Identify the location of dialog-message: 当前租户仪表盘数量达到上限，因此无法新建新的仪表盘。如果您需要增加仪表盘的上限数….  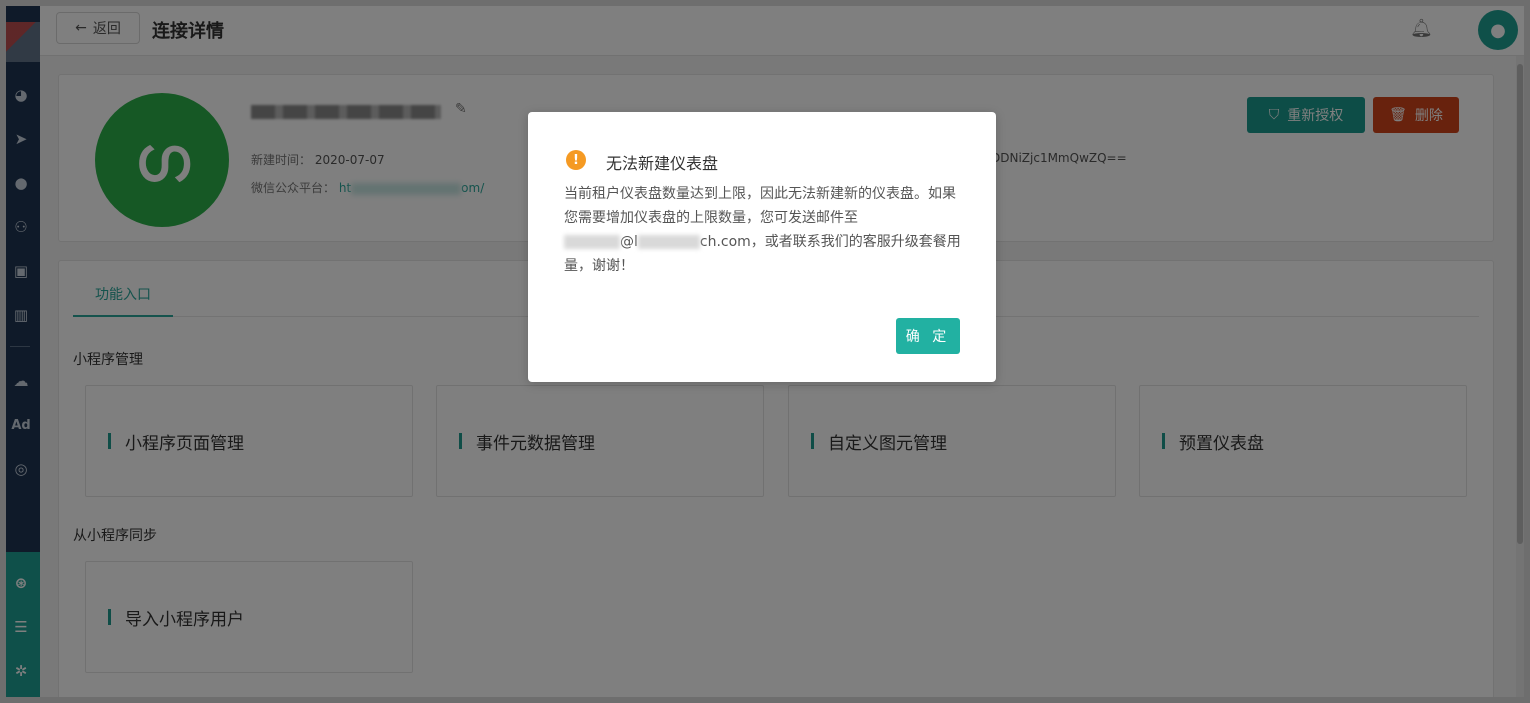
(762, 230).